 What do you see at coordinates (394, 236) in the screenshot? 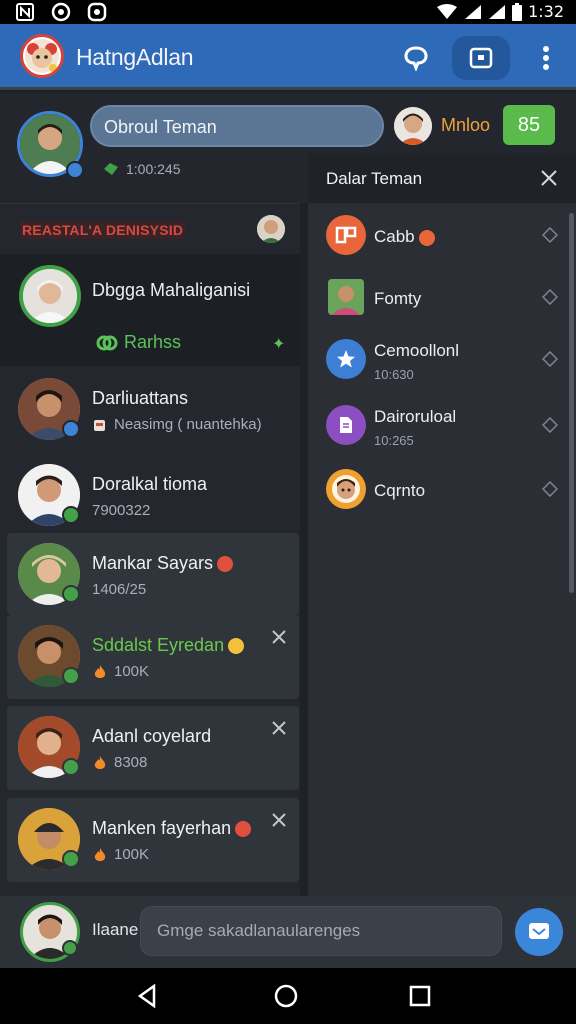
I see `friend-name-text: Cabb` at bounding box center [394, 236].